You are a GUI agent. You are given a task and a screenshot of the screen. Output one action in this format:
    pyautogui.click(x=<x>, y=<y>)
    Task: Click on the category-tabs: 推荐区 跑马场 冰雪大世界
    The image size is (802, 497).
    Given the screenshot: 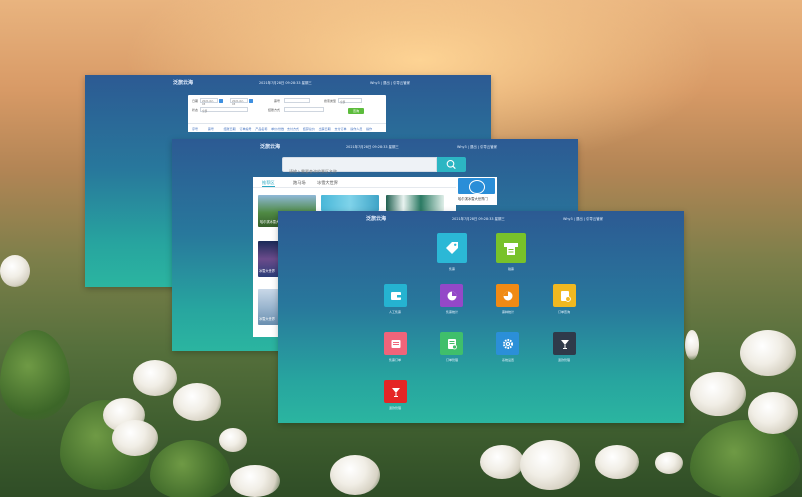 What is the action you would take?
    pyautogui.click(x=354, y=182)
    